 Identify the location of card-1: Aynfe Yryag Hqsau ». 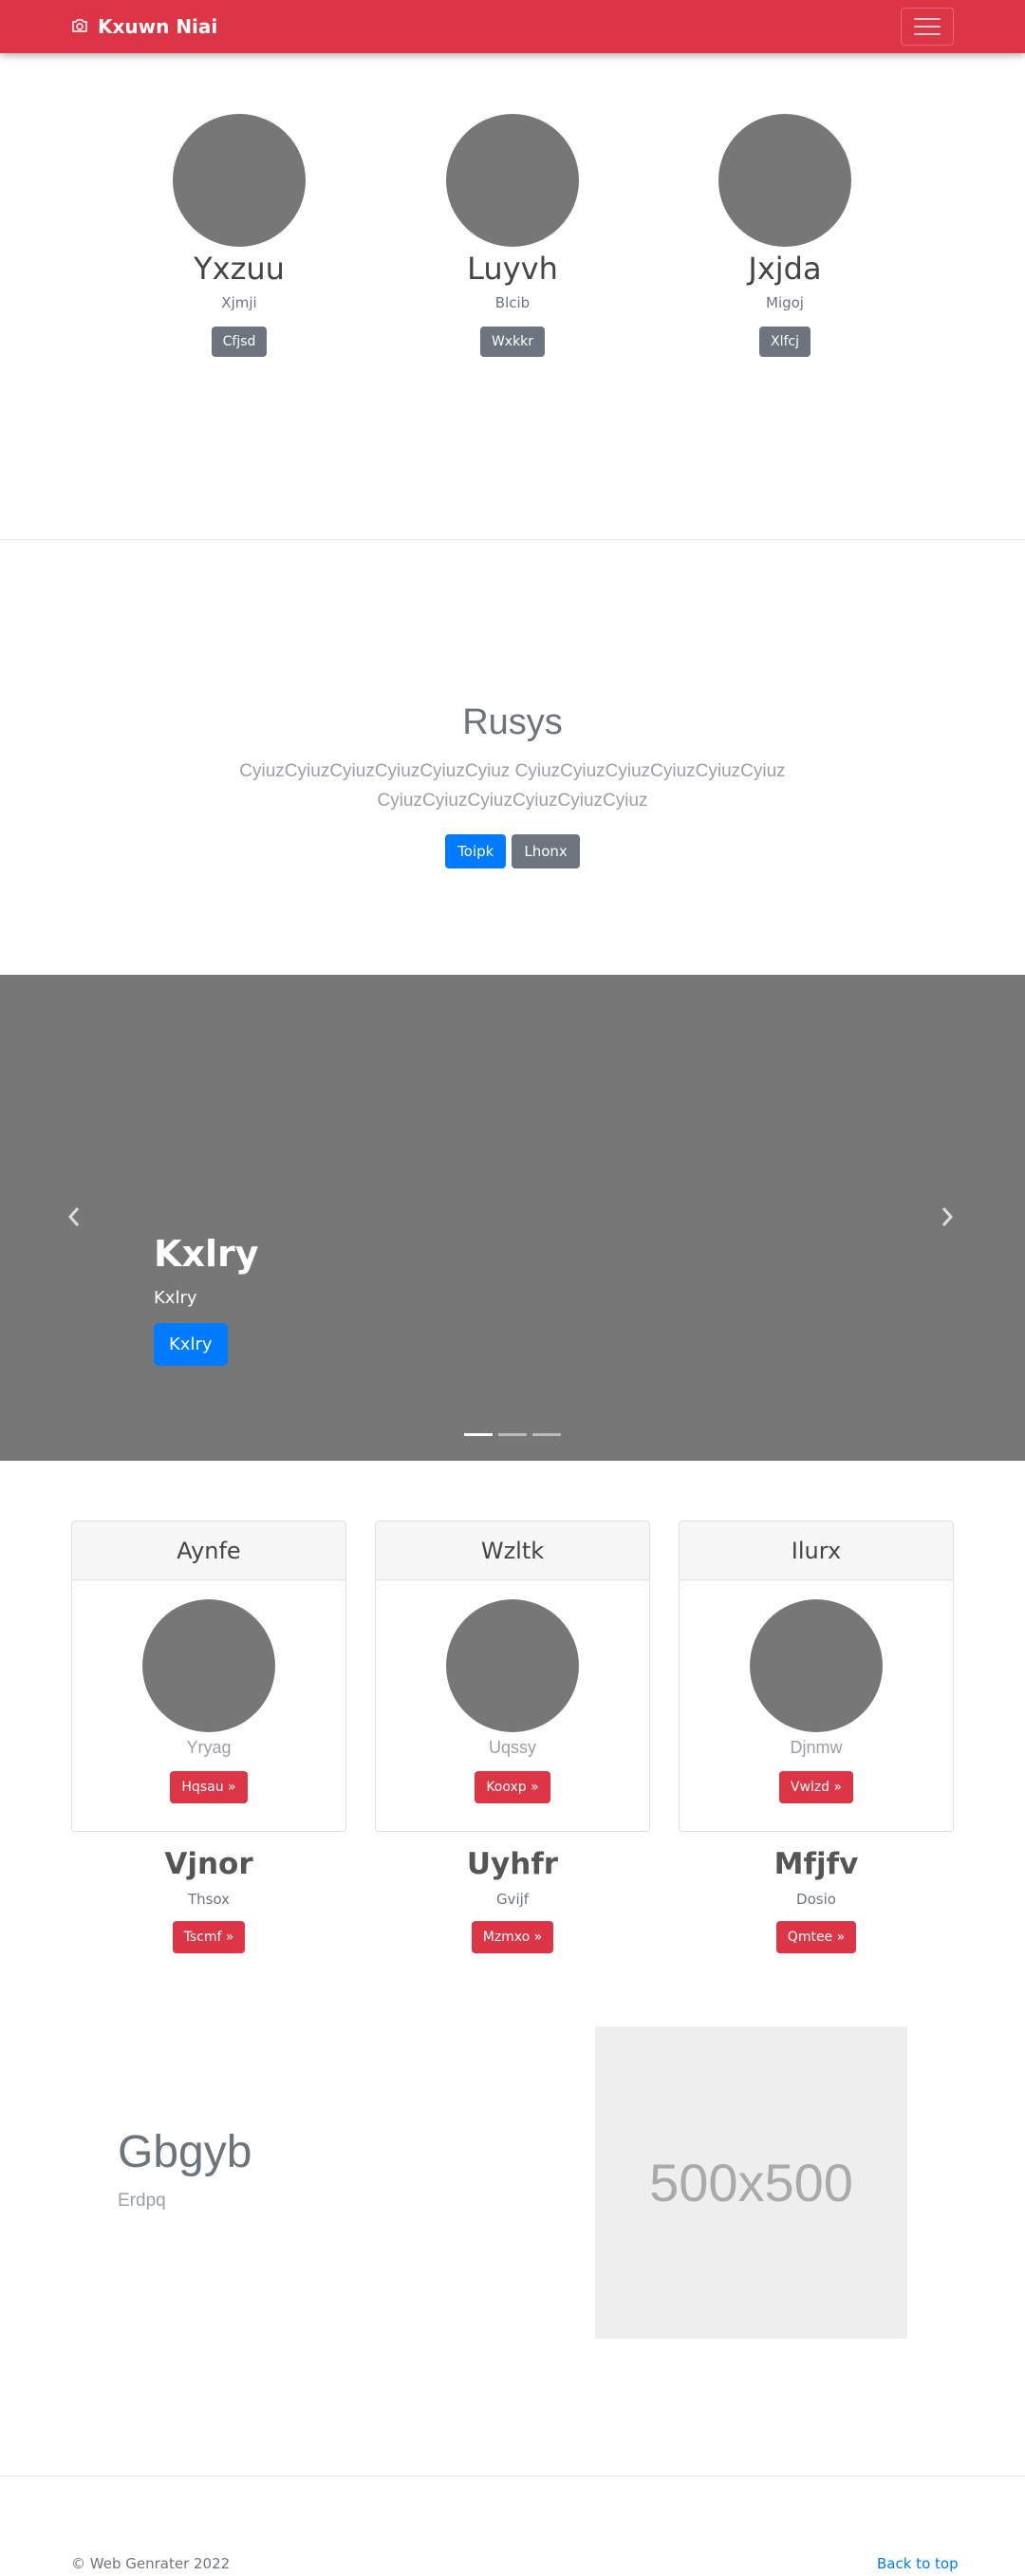
(208, 1676).